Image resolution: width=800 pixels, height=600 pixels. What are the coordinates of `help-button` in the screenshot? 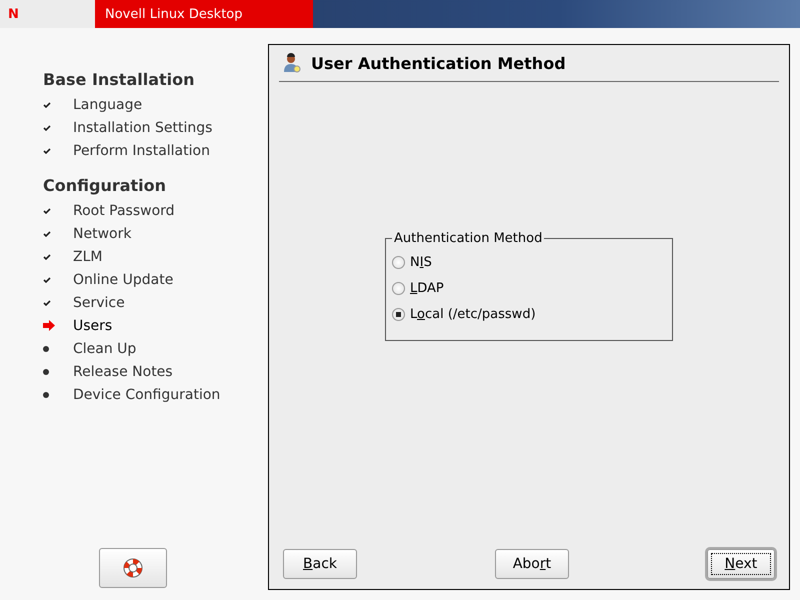 It's located at (133, 568).